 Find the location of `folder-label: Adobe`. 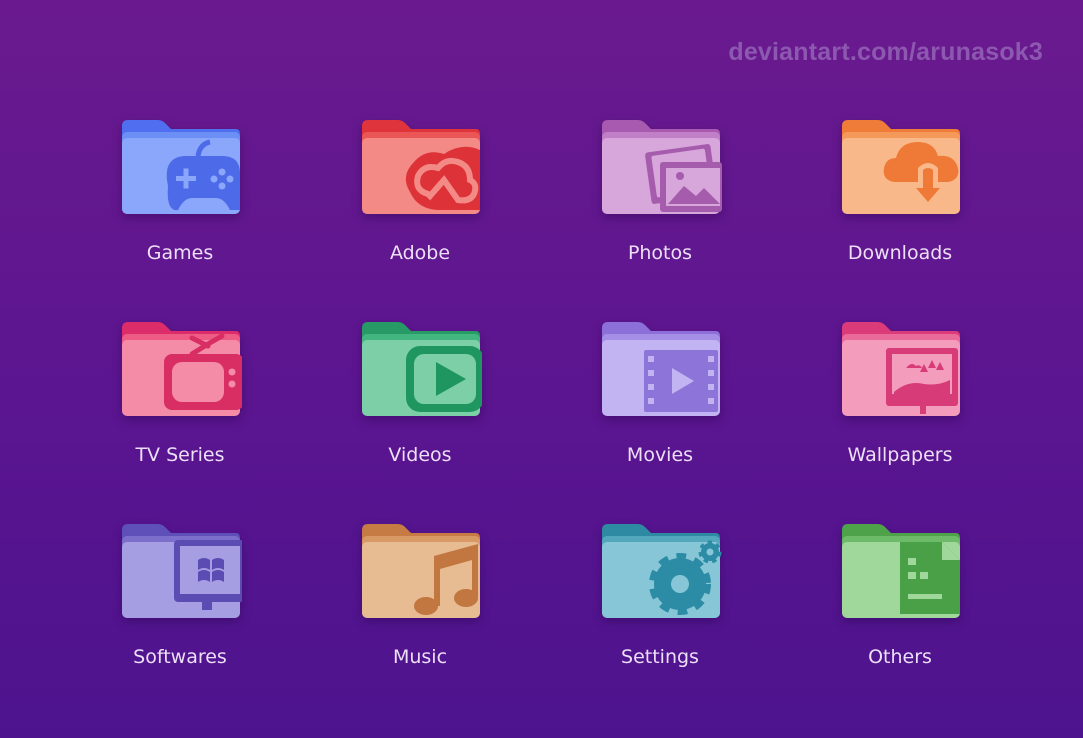

folder-label: Adobe is located at coordinates (420, 253).